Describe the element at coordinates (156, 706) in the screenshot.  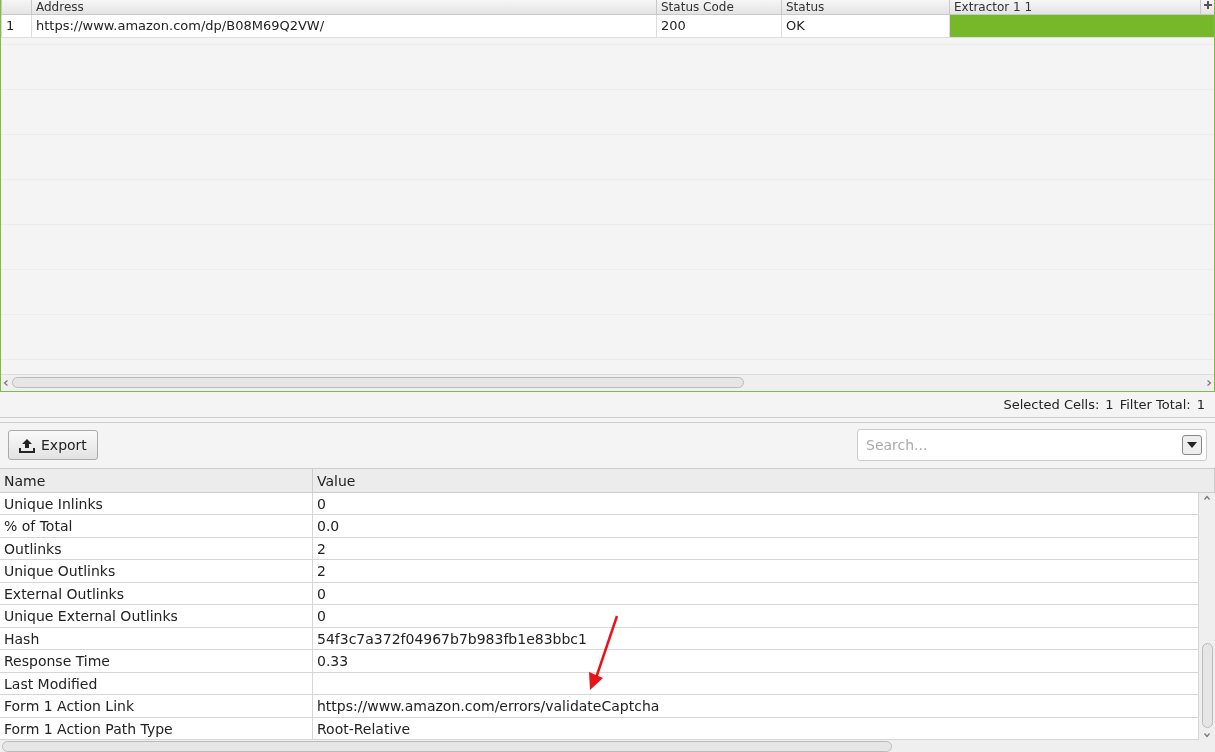
I see `name-cell: Form 1 Action Link` at that location.